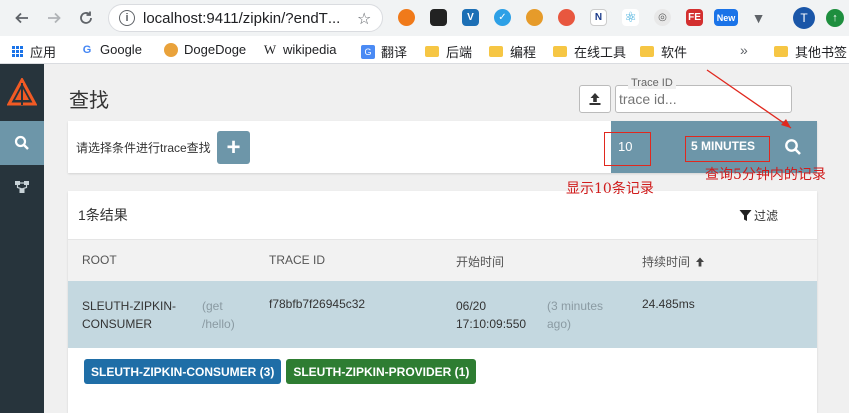  What do you see at coordinates (600, 52) in the screenshot?
I see `bookmark-label: 在线工具` at bounding box center [600, 52].